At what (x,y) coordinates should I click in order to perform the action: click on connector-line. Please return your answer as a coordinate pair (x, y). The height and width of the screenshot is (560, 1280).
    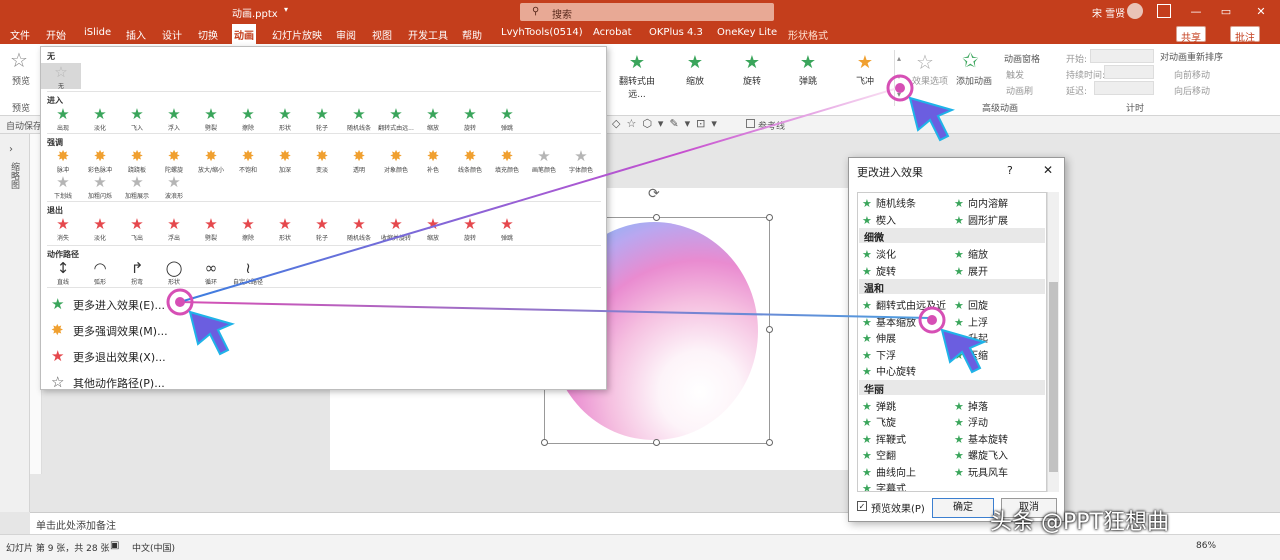
    Looking at the image, I should click on (555, 310).